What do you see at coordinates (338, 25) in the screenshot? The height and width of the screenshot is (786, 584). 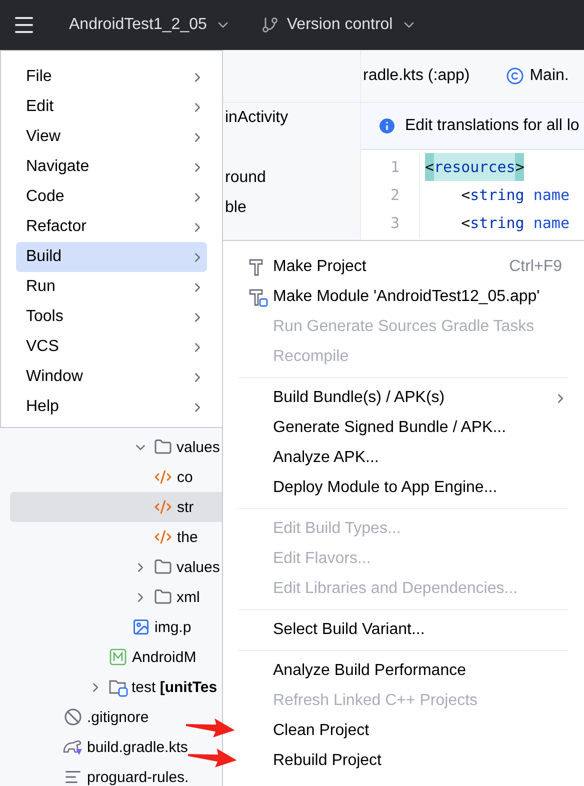 I see `version-control-selector: Version control` at bounding box center [338, 25].